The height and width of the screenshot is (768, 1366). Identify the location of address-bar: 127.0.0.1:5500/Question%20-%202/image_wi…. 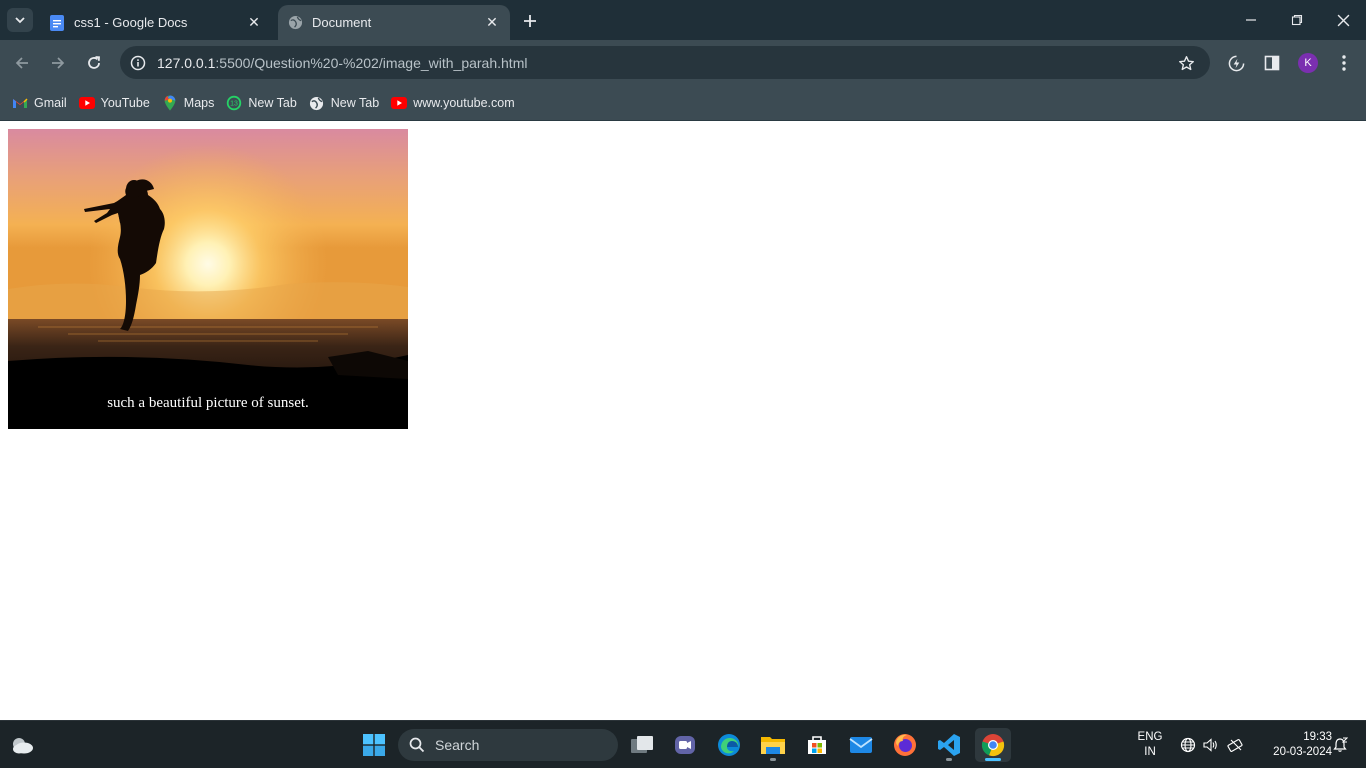
(665, 62).